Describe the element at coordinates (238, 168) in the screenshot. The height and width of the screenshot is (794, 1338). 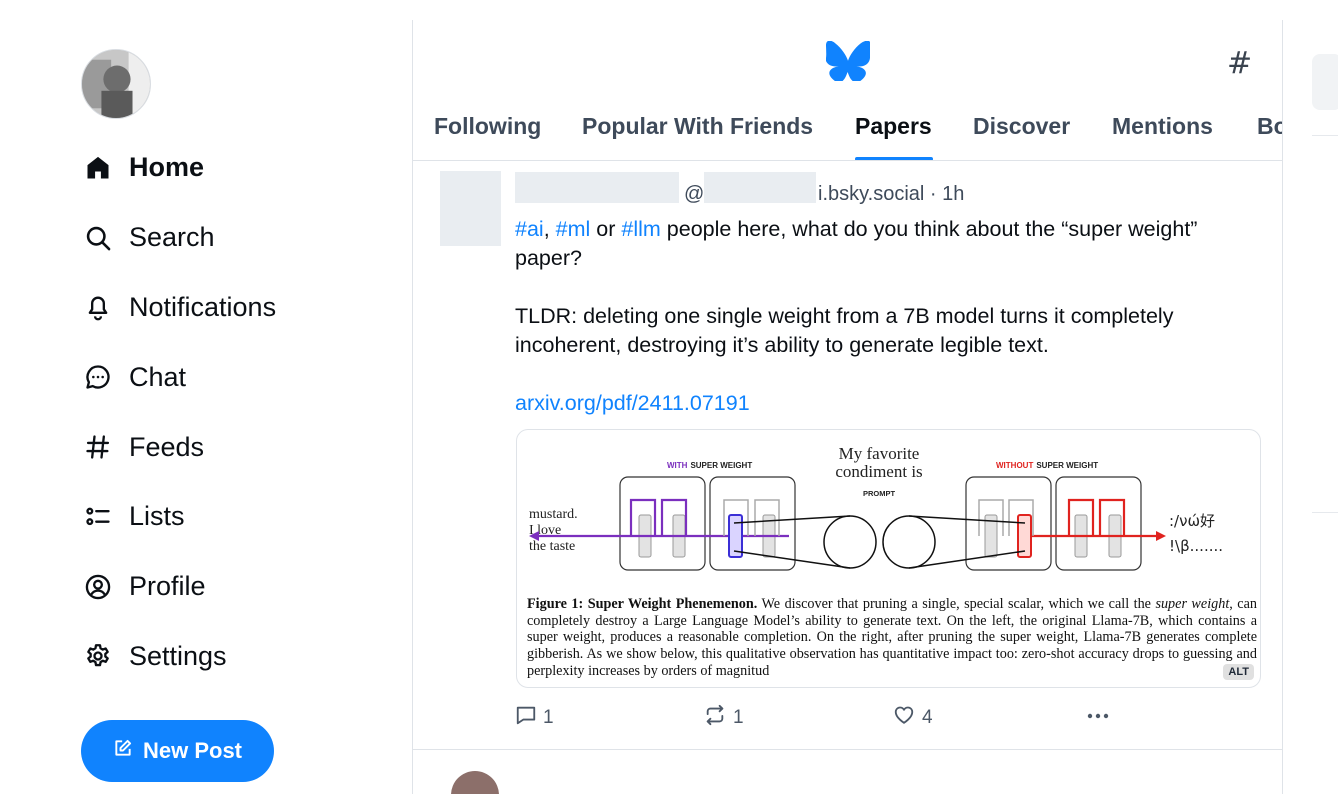
I see `sidebar-item-home: Home` at that location.